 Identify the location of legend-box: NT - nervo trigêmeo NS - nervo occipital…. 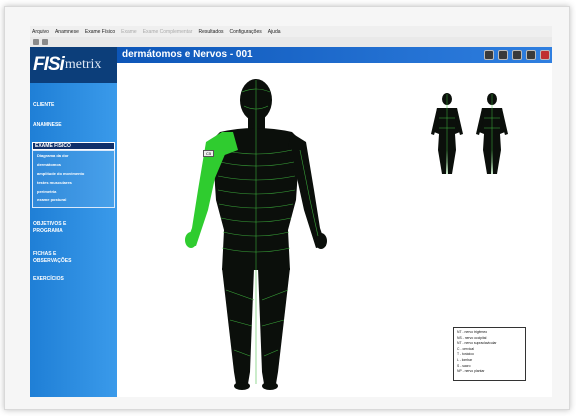
(489, 354).